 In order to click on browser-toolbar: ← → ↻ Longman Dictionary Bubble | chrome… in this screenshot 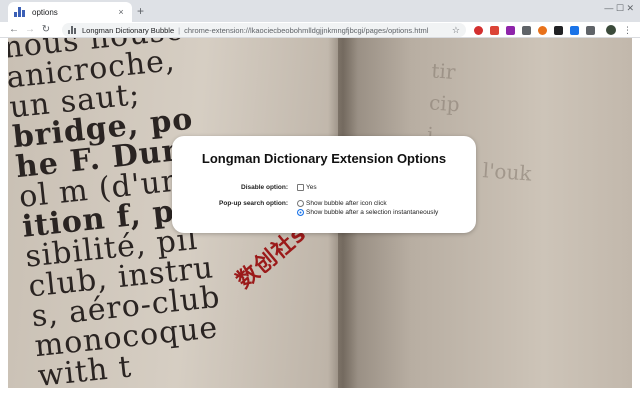, I will do `click(320, 30)`.